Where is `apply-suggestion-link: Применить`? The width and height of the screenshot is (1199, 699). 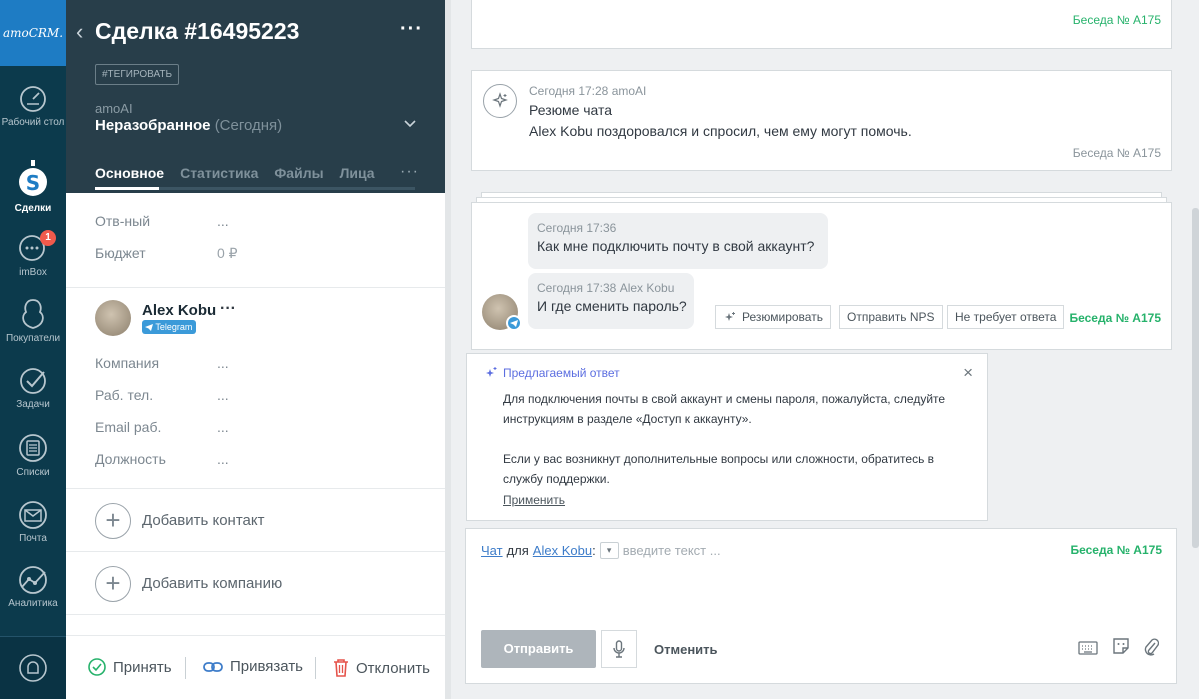 apply-suggestion-link: Применить is located at coordinates (534, 500).